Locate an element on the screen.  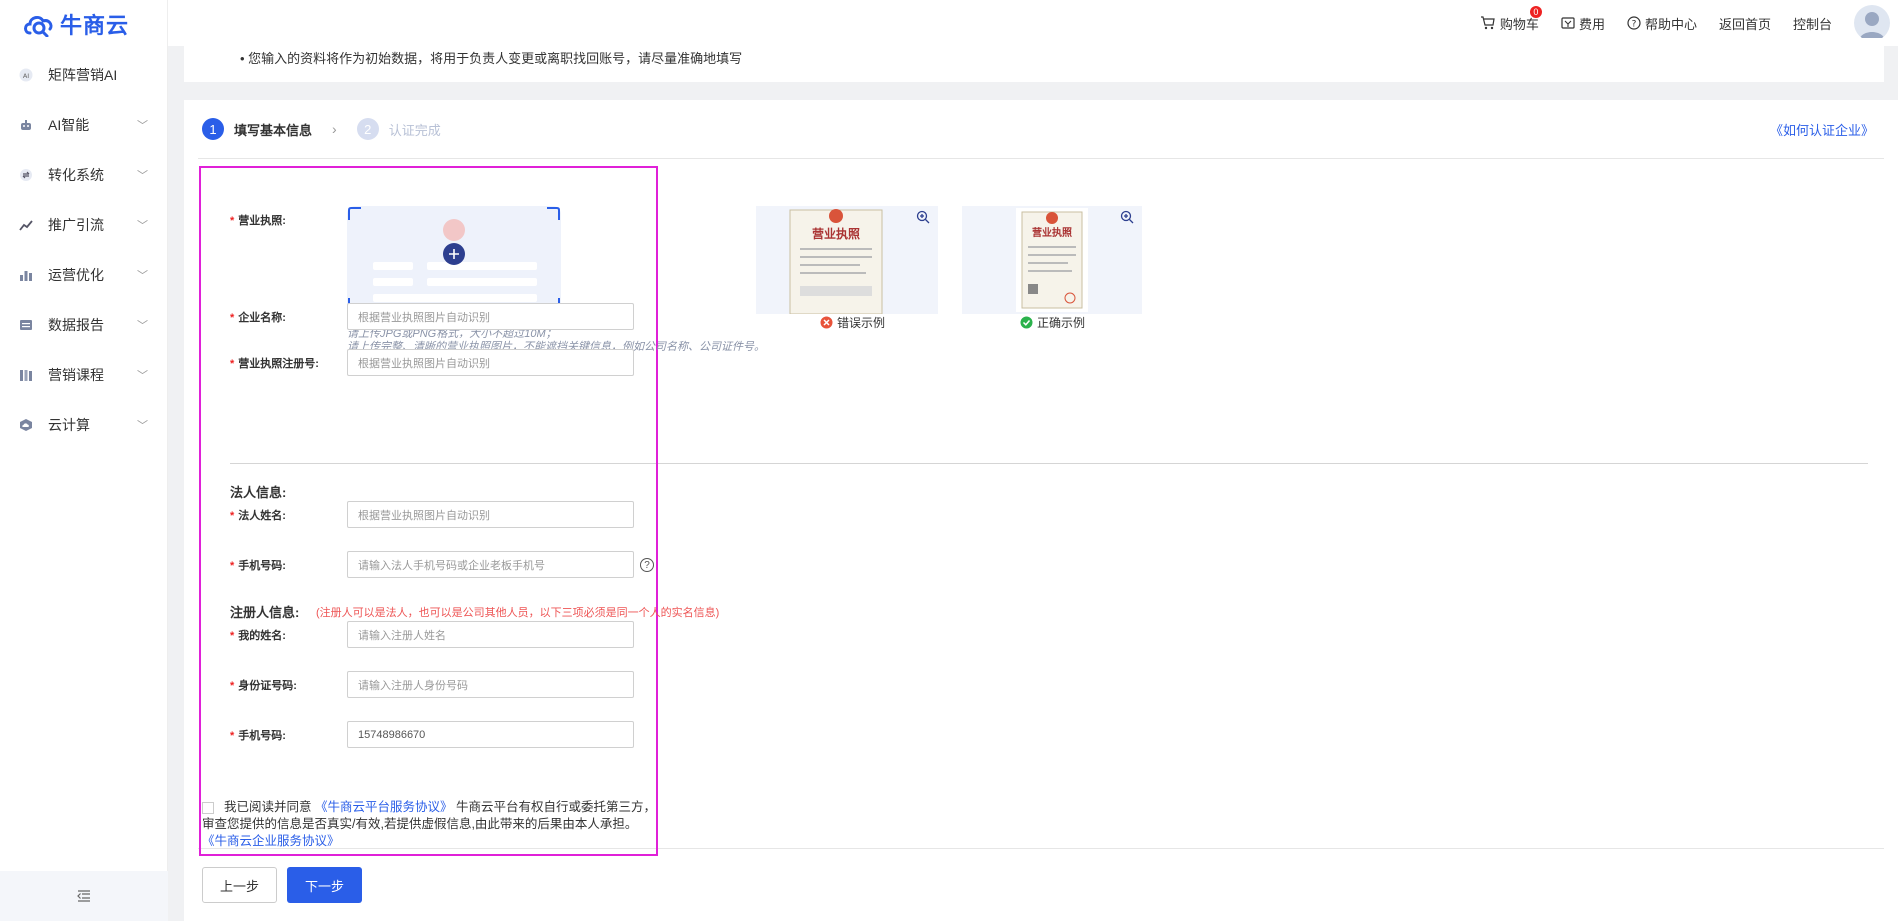
sidebar-item-label: 推广引流 is located at coordinates (76, 225).